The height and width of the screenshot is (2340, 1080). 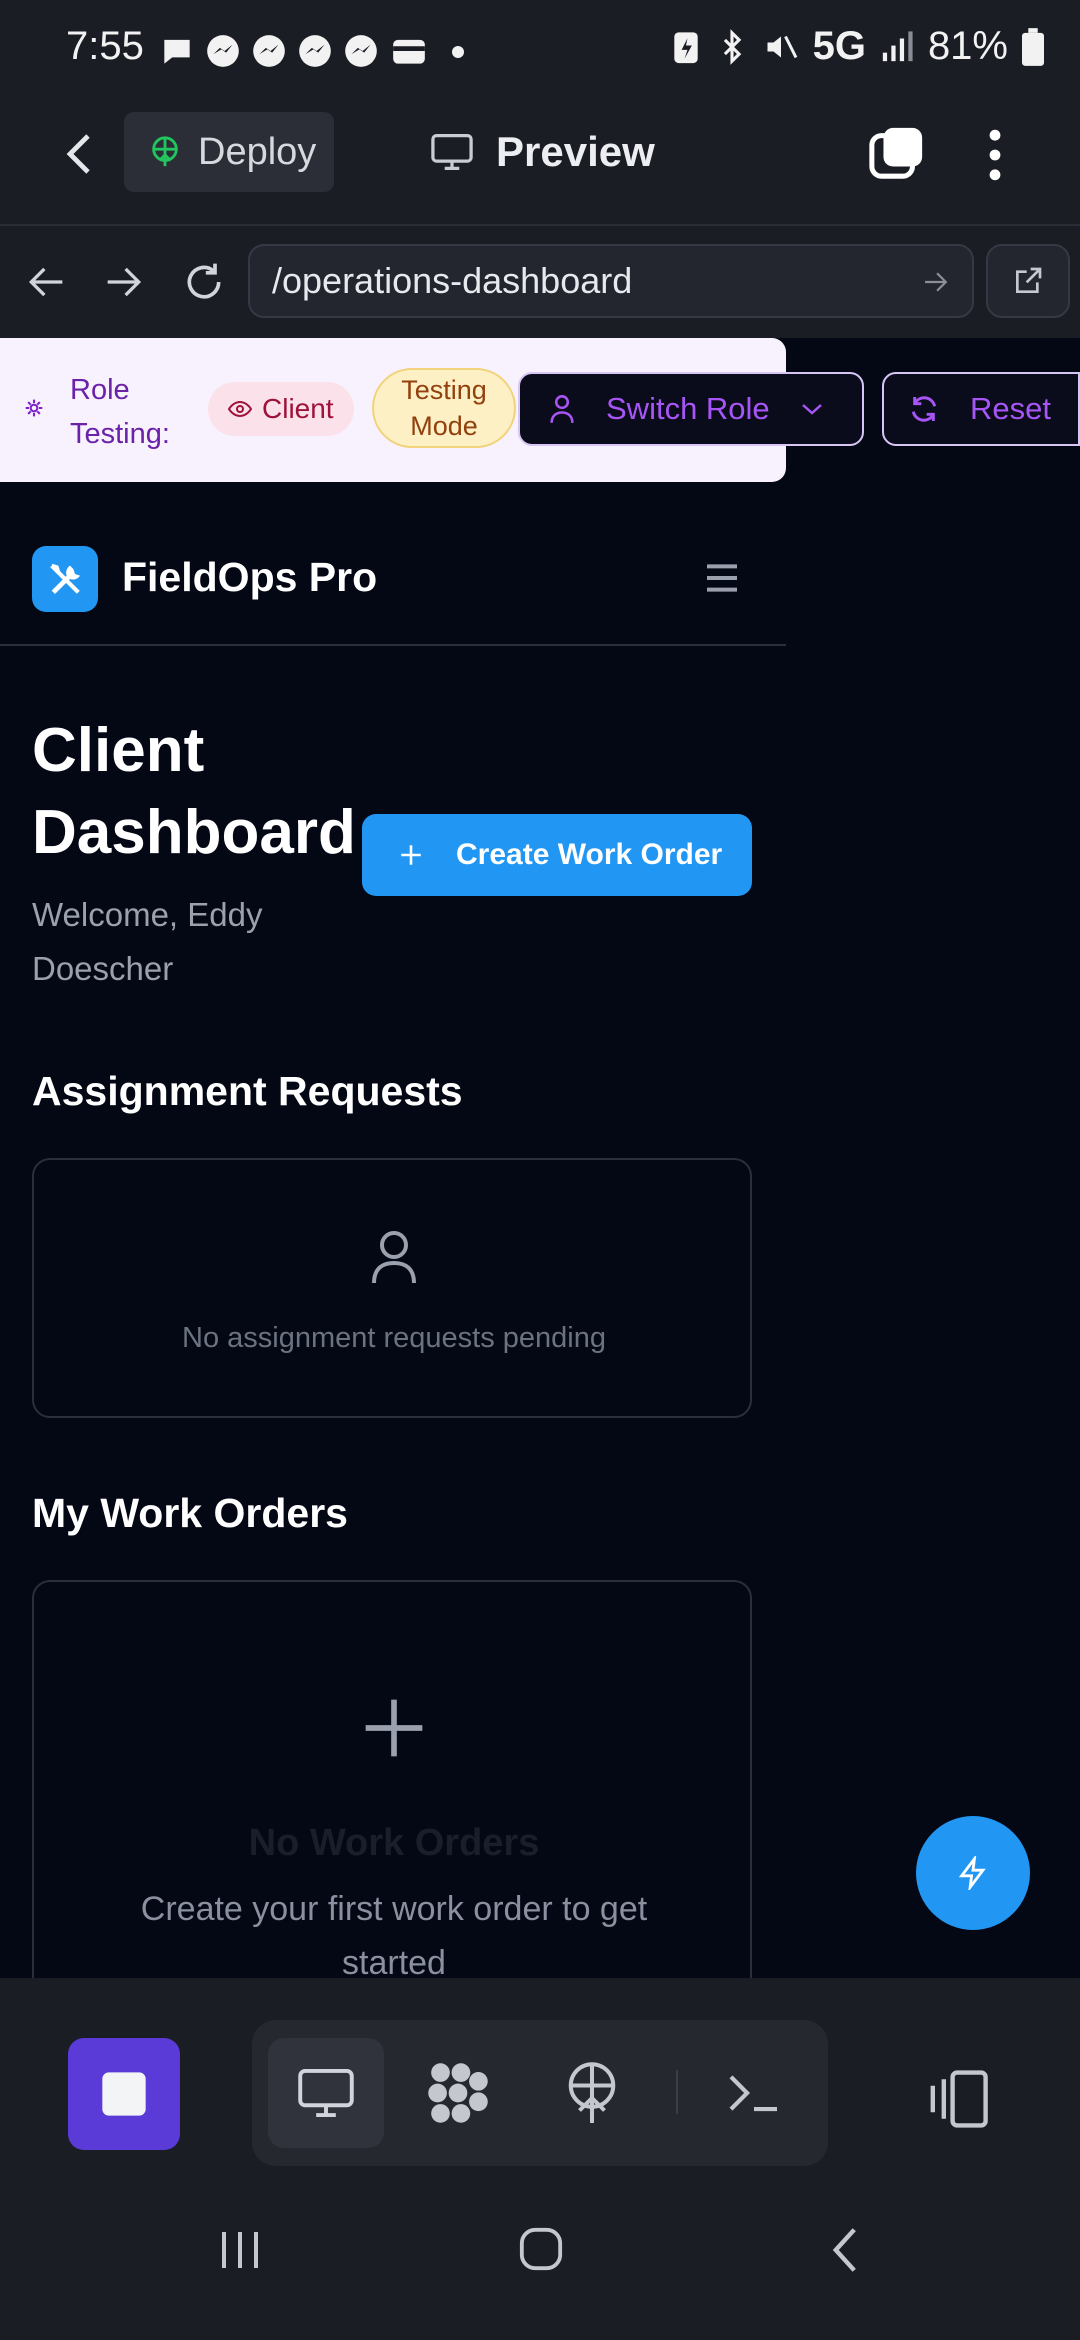 I want to click on battery-saver-icon, so click(x=685, y=47).